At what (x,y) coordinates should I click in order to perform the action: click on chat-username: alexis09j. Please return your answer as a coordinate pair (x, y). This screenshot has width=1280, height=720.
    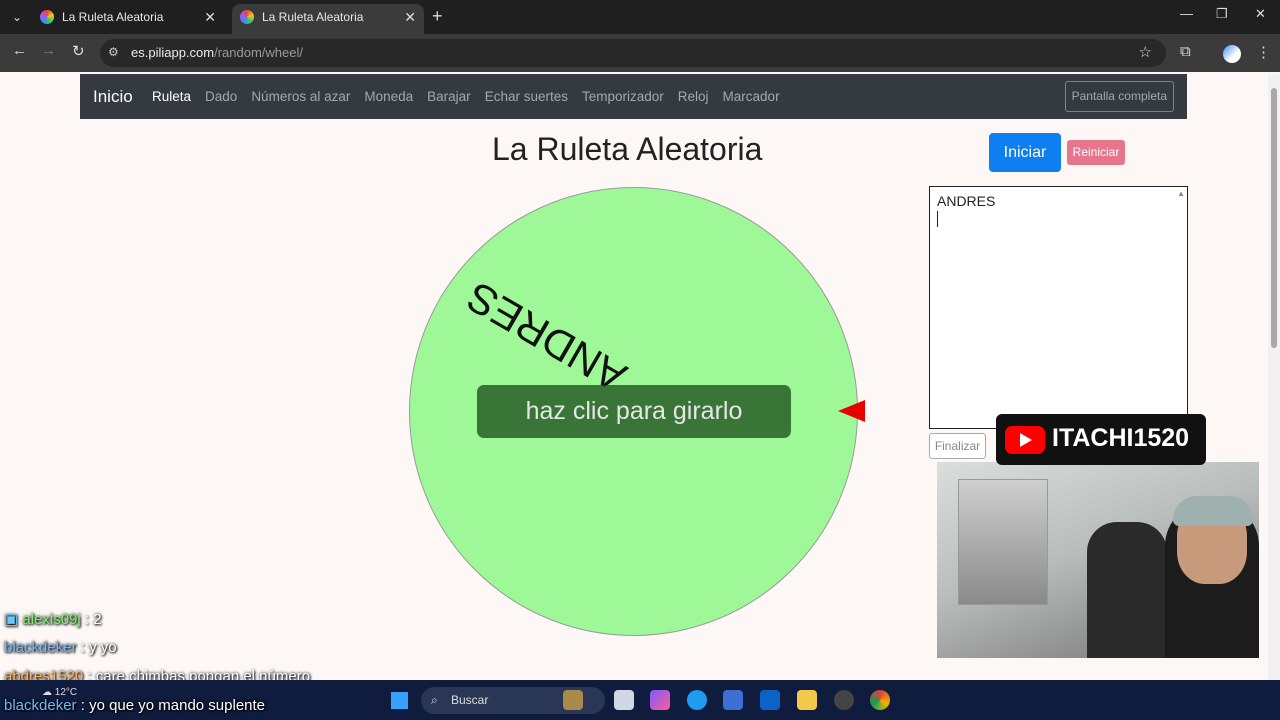
    Looking at the image, I should click on (51, 619).